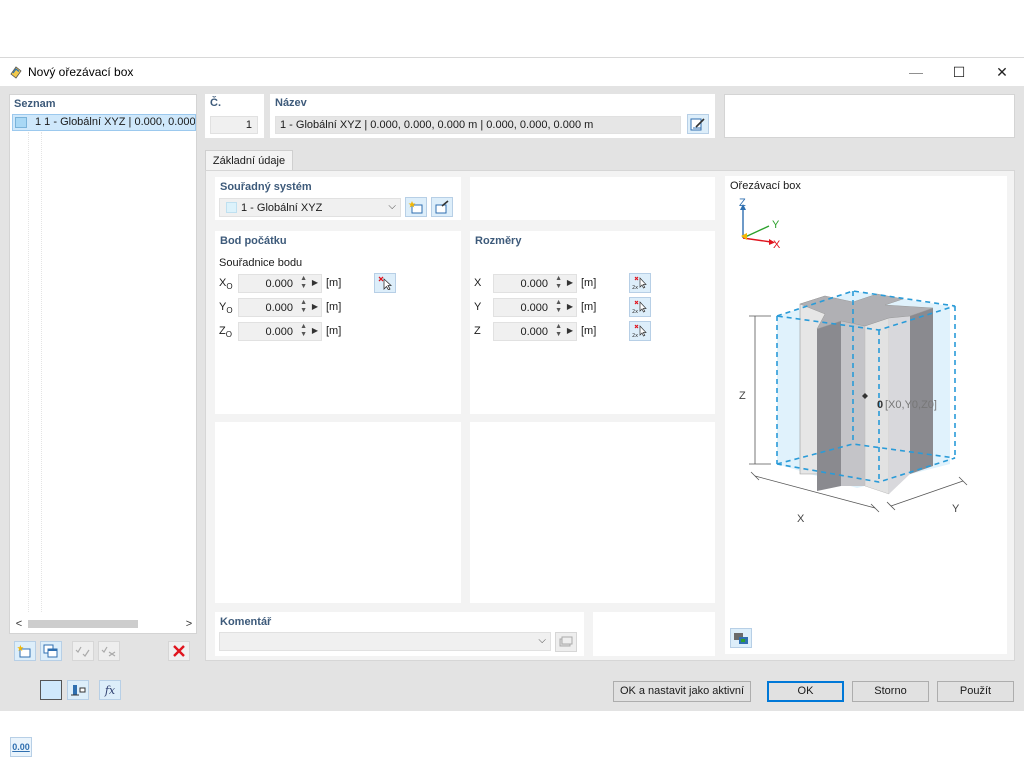 This screenshot has width=1024, height=767. Describe the element at coordinates (21, 747) in the screenshot. I see `zero-value-button: 0.00` at that location.